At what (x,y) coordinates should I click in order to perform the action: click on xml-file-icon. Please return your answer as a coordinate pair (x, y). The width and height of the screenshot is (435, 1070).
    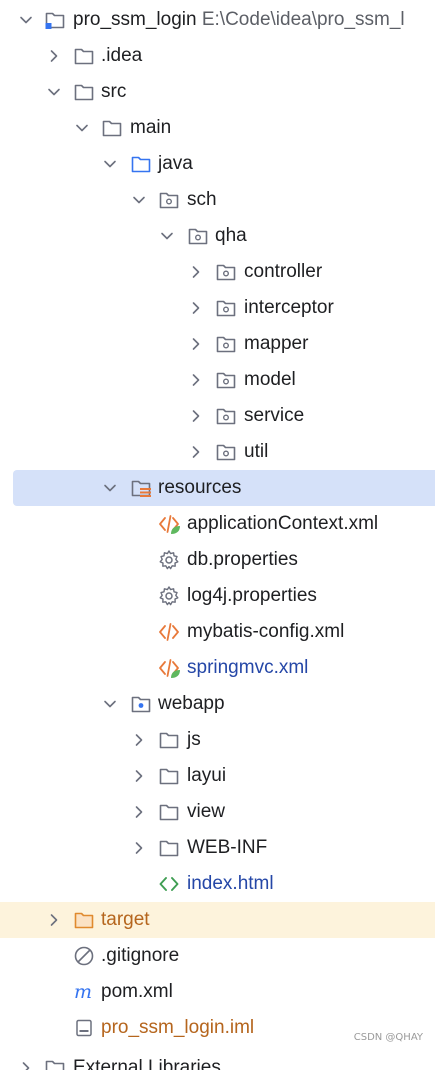
    Looking at the image, I should click on (169, 632).